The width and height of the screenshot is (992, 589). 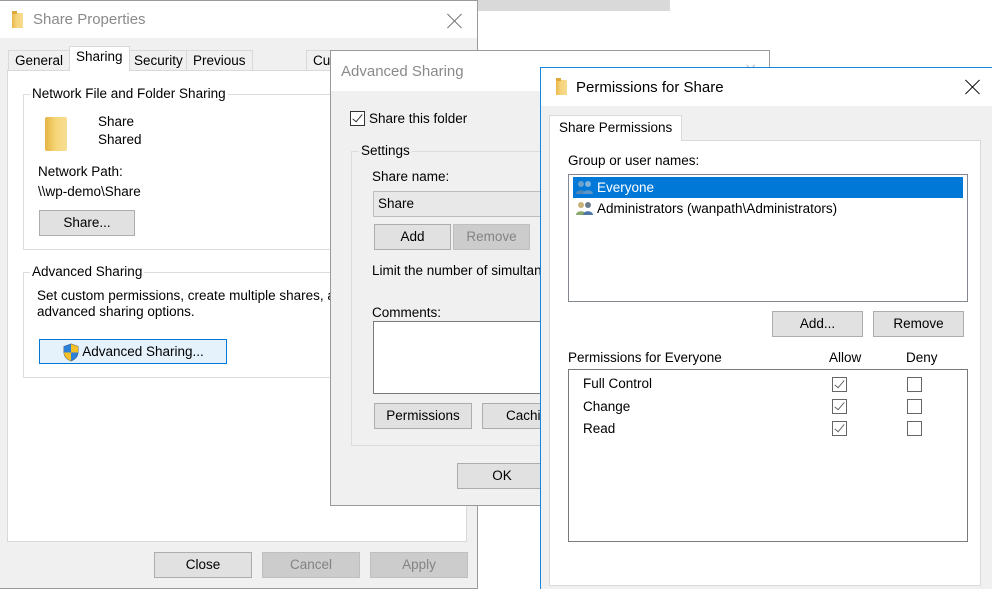 What do you see at coordinates (618, 383) in the screenshot?
I see `permission-name: Full Control` at bounding box center [618, 383].